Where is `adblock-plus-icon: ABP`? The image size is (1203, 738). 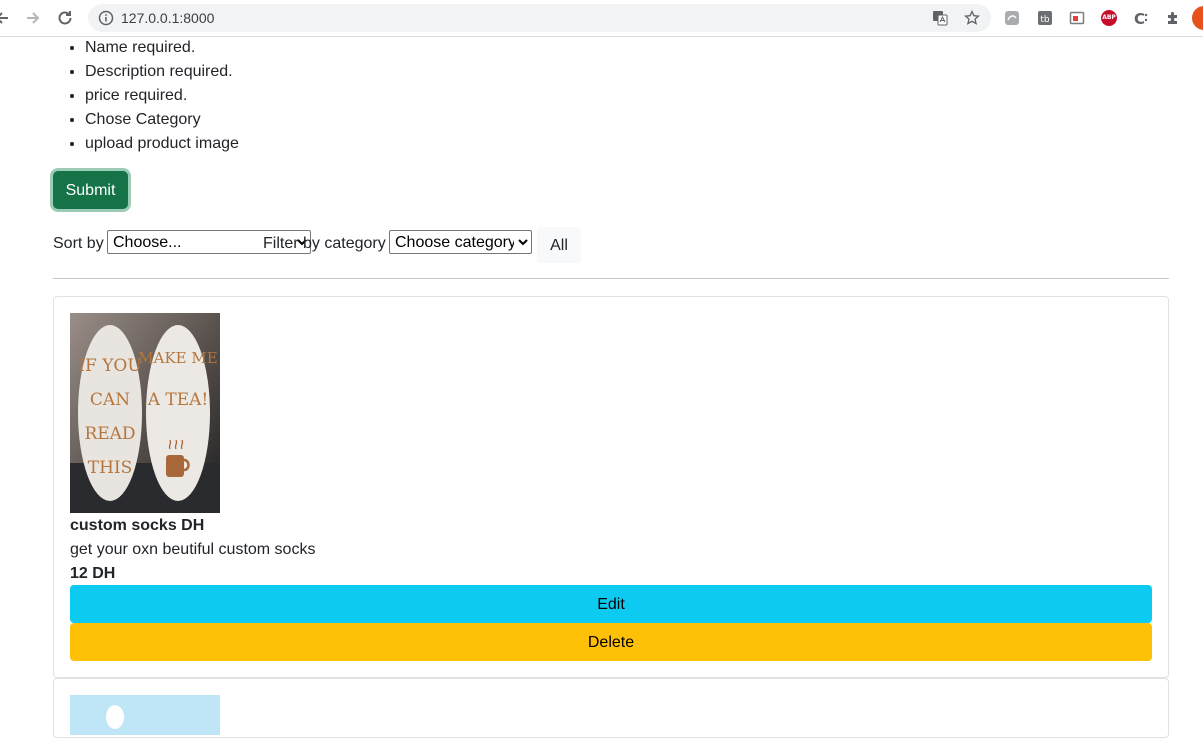
adblock-plus-icon: ABP is located at coordinates (1109, 18).